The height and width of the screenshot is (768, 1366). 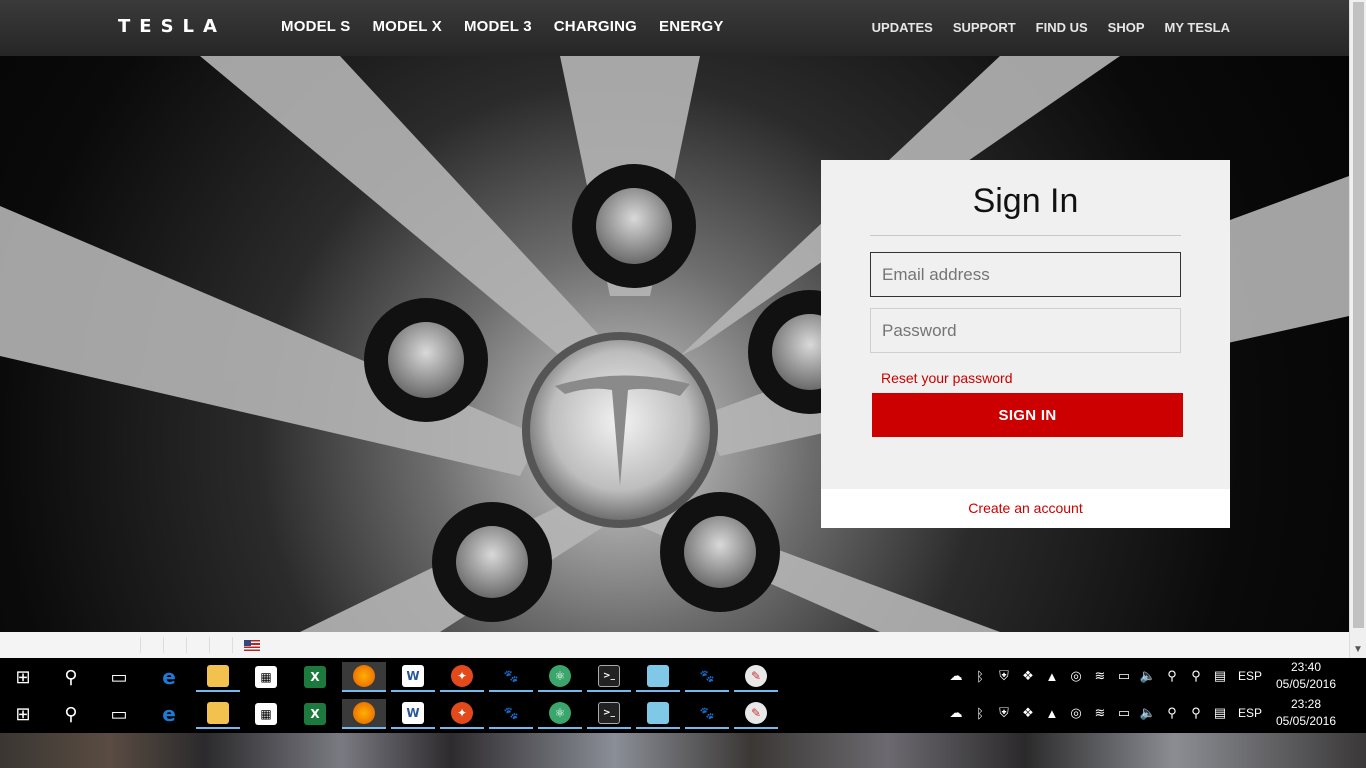 I want to click on desktop-wallpaper, so click(x=683, y=750).